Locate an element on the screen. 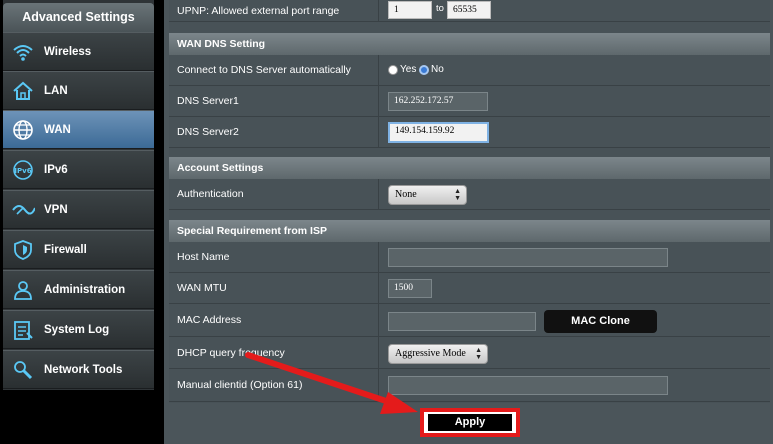 The width and height of the screenshot is (773, 444). sidebar-item-label: IPv6 is located at coordinates (56, 170).